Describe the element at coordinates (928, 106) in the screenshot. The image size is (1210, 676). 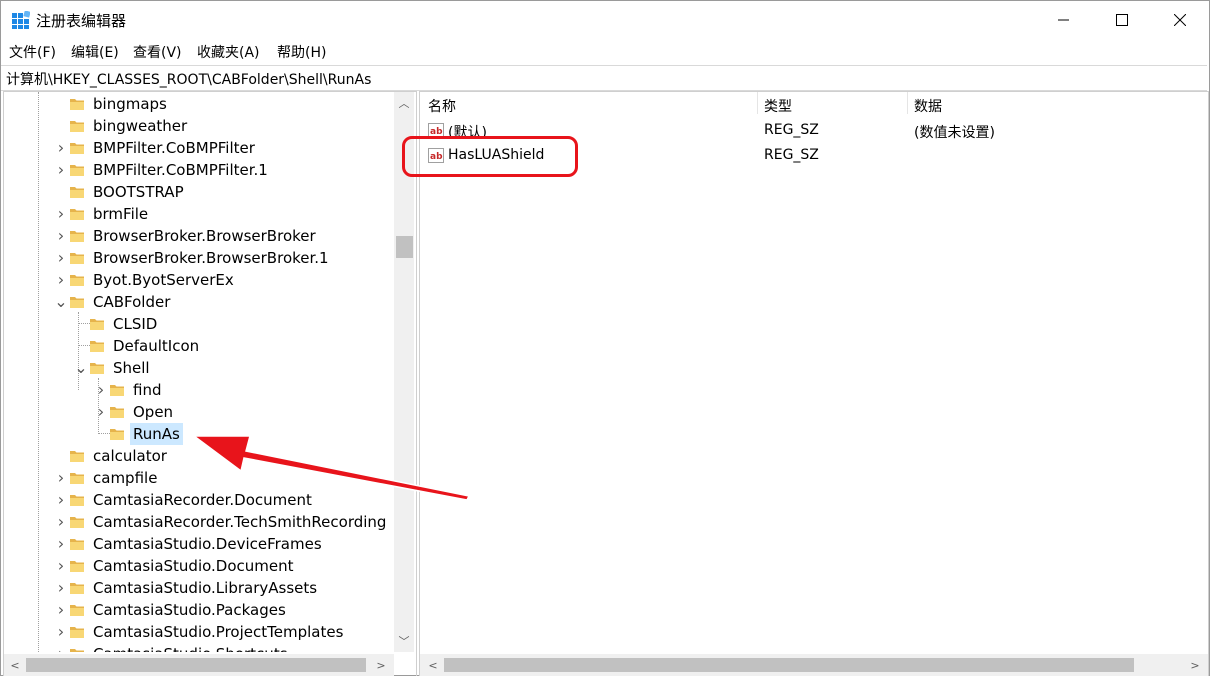
I see `column-header-data: 数据` at that location.